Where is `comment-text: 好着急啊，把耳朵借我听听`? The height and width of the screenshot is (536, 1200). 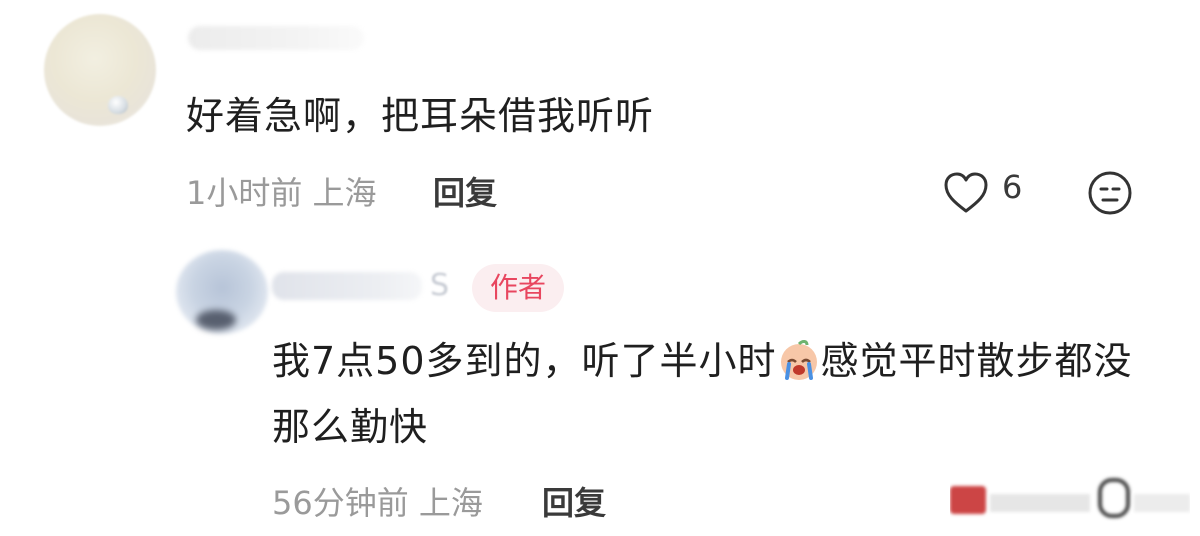
comment-text: 好着急啊，把耳朵借我听听 is located at coordinates (420, 116).